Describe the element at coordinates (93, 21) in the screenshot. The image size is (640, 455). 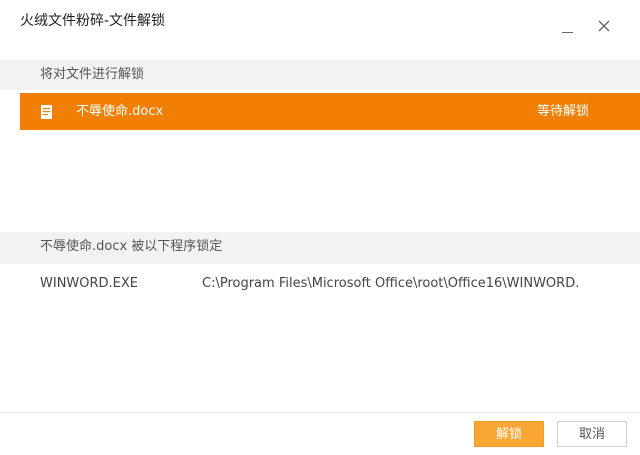
I see `window-title: 火绒文件粉碎-文件解锁` at that location.